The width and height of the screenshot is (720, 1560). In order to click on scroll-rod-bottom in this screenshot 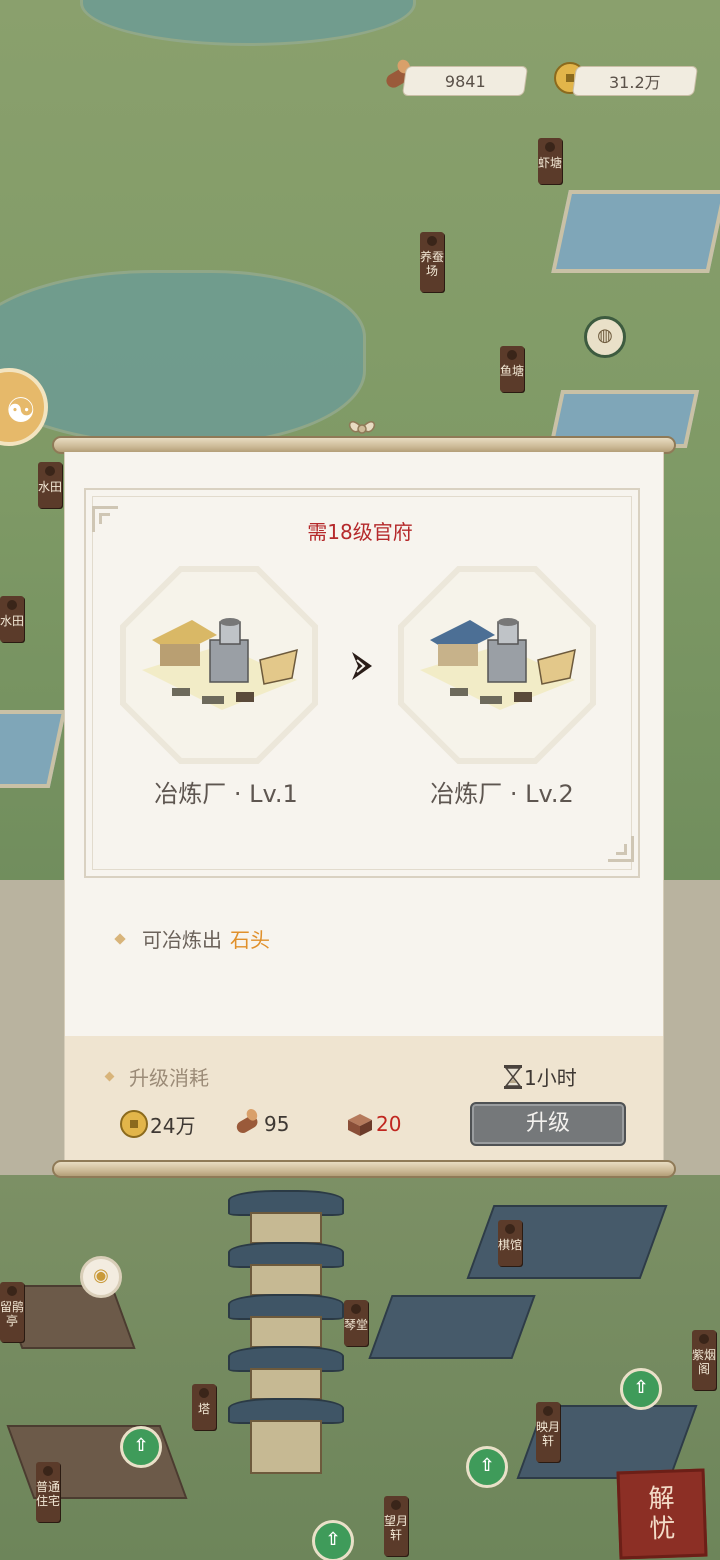, I will do `click(364, 1169)`.